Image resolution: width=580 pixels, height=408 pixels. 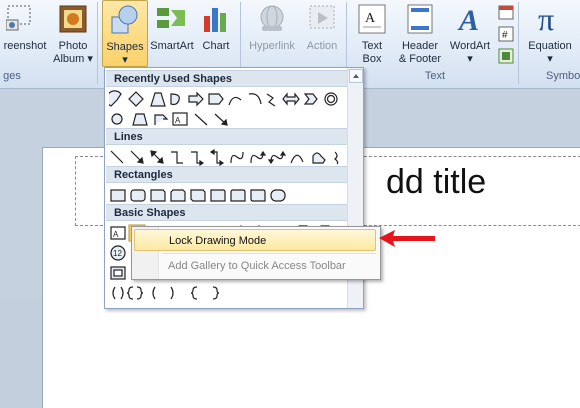 What do you see at coordinates (272, 18) in the screenshot?
I see `hyperlink-icon` at bounding box center [272, 18].